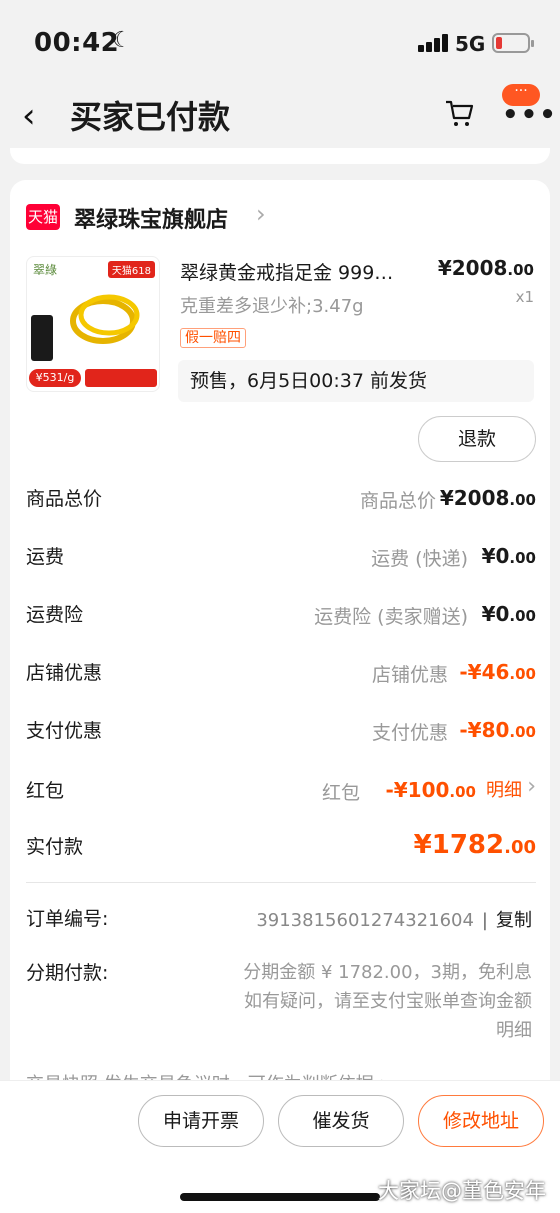  Describe the element at coordinates (55, 378) in the screenshot. I see `thumb-price-tag: ¥531/g` at that location.